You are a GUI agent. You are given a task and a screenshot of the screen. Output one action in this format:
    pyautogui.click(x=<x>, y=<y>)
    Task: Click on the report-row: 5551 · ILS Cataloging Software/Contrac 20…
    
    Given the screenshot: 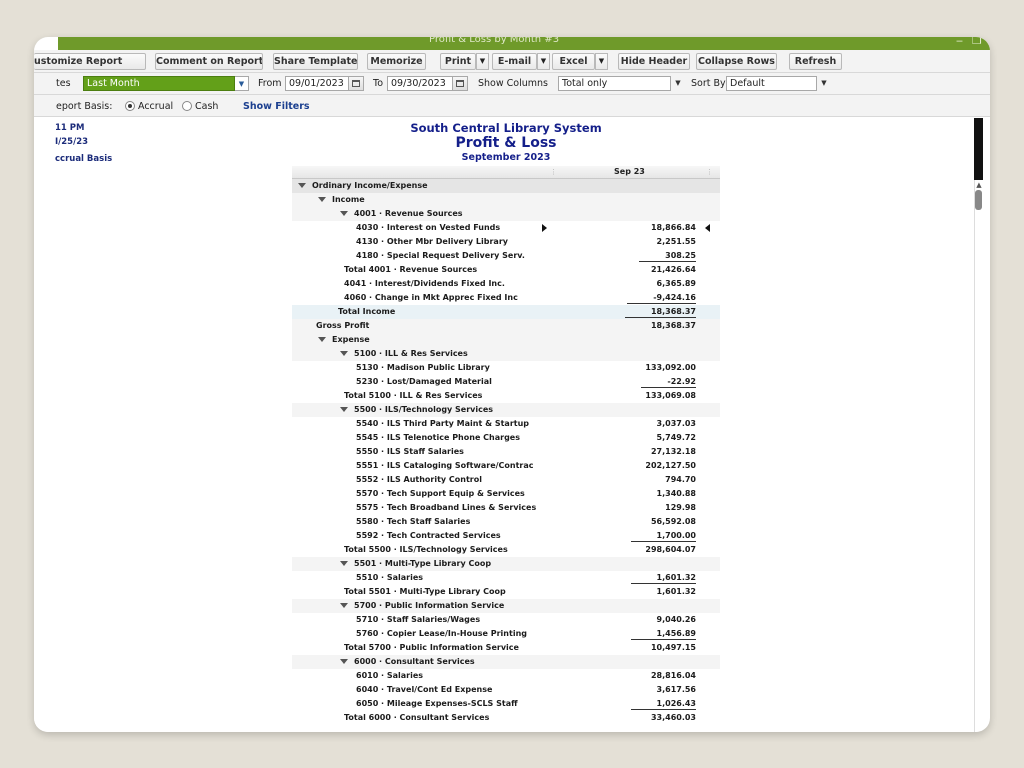 What is the action you would take?
    pyautogui.click(x=506, y=466)
    